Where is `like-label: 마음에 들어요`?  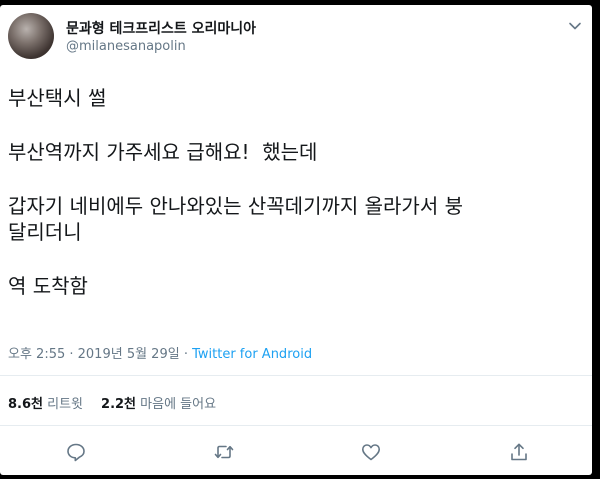
like-label: 마음에 들어요 is located at coordinates (178, 404).